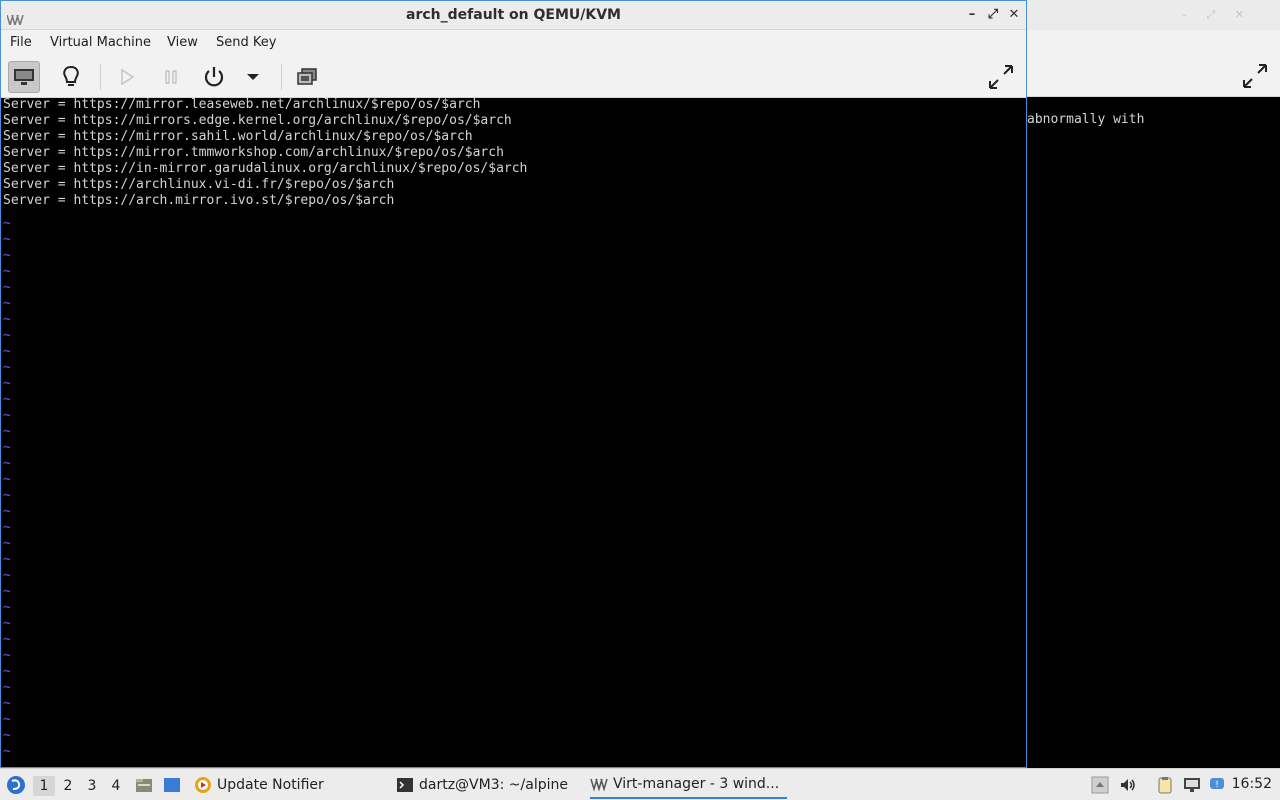 This screenshot has width=1280, height=800. I want to click on volume-icon, so click(1128, 785).